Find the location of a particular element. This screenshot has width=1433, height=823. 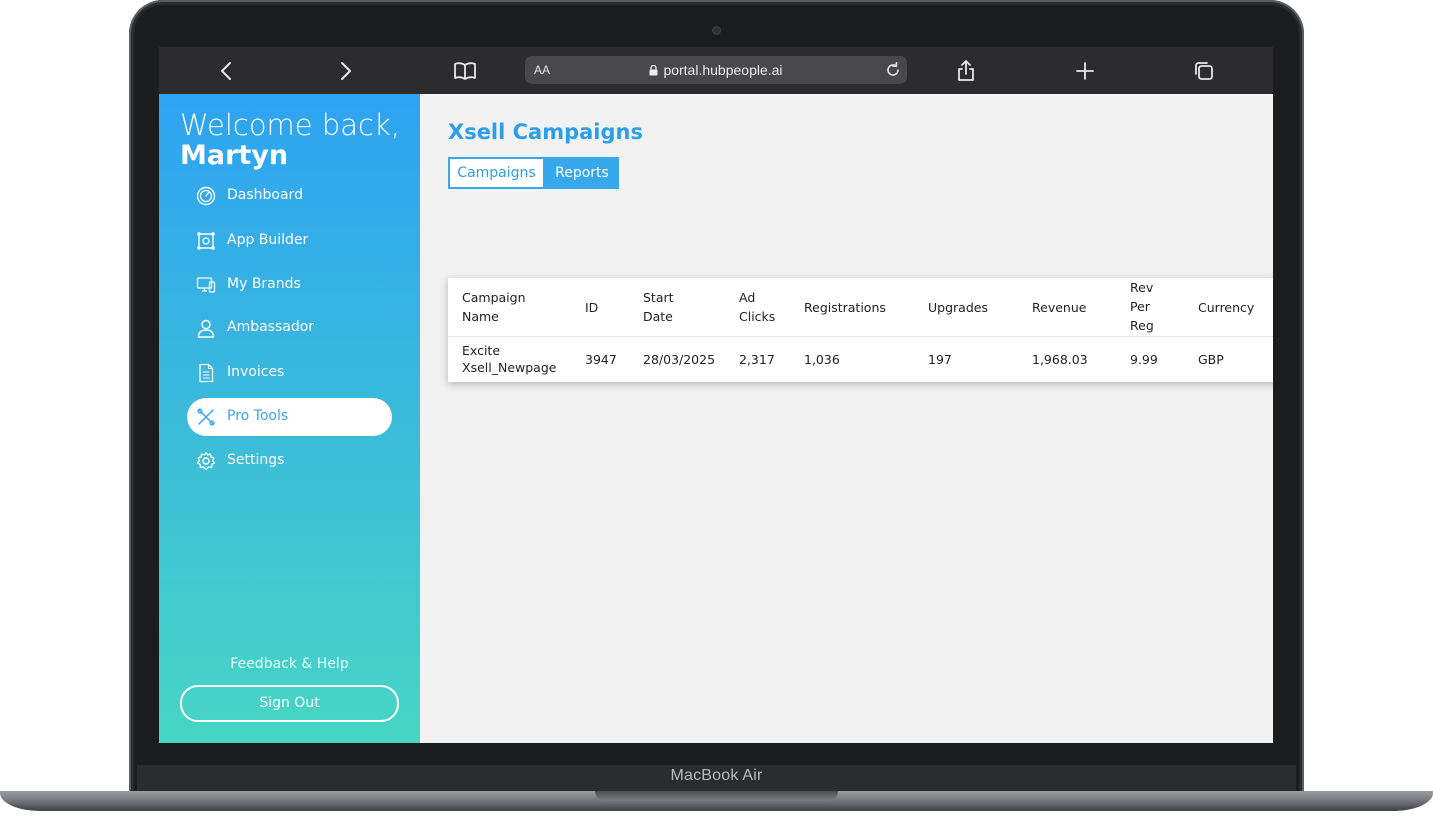

reload-icon is located at coordinates (893, 70).